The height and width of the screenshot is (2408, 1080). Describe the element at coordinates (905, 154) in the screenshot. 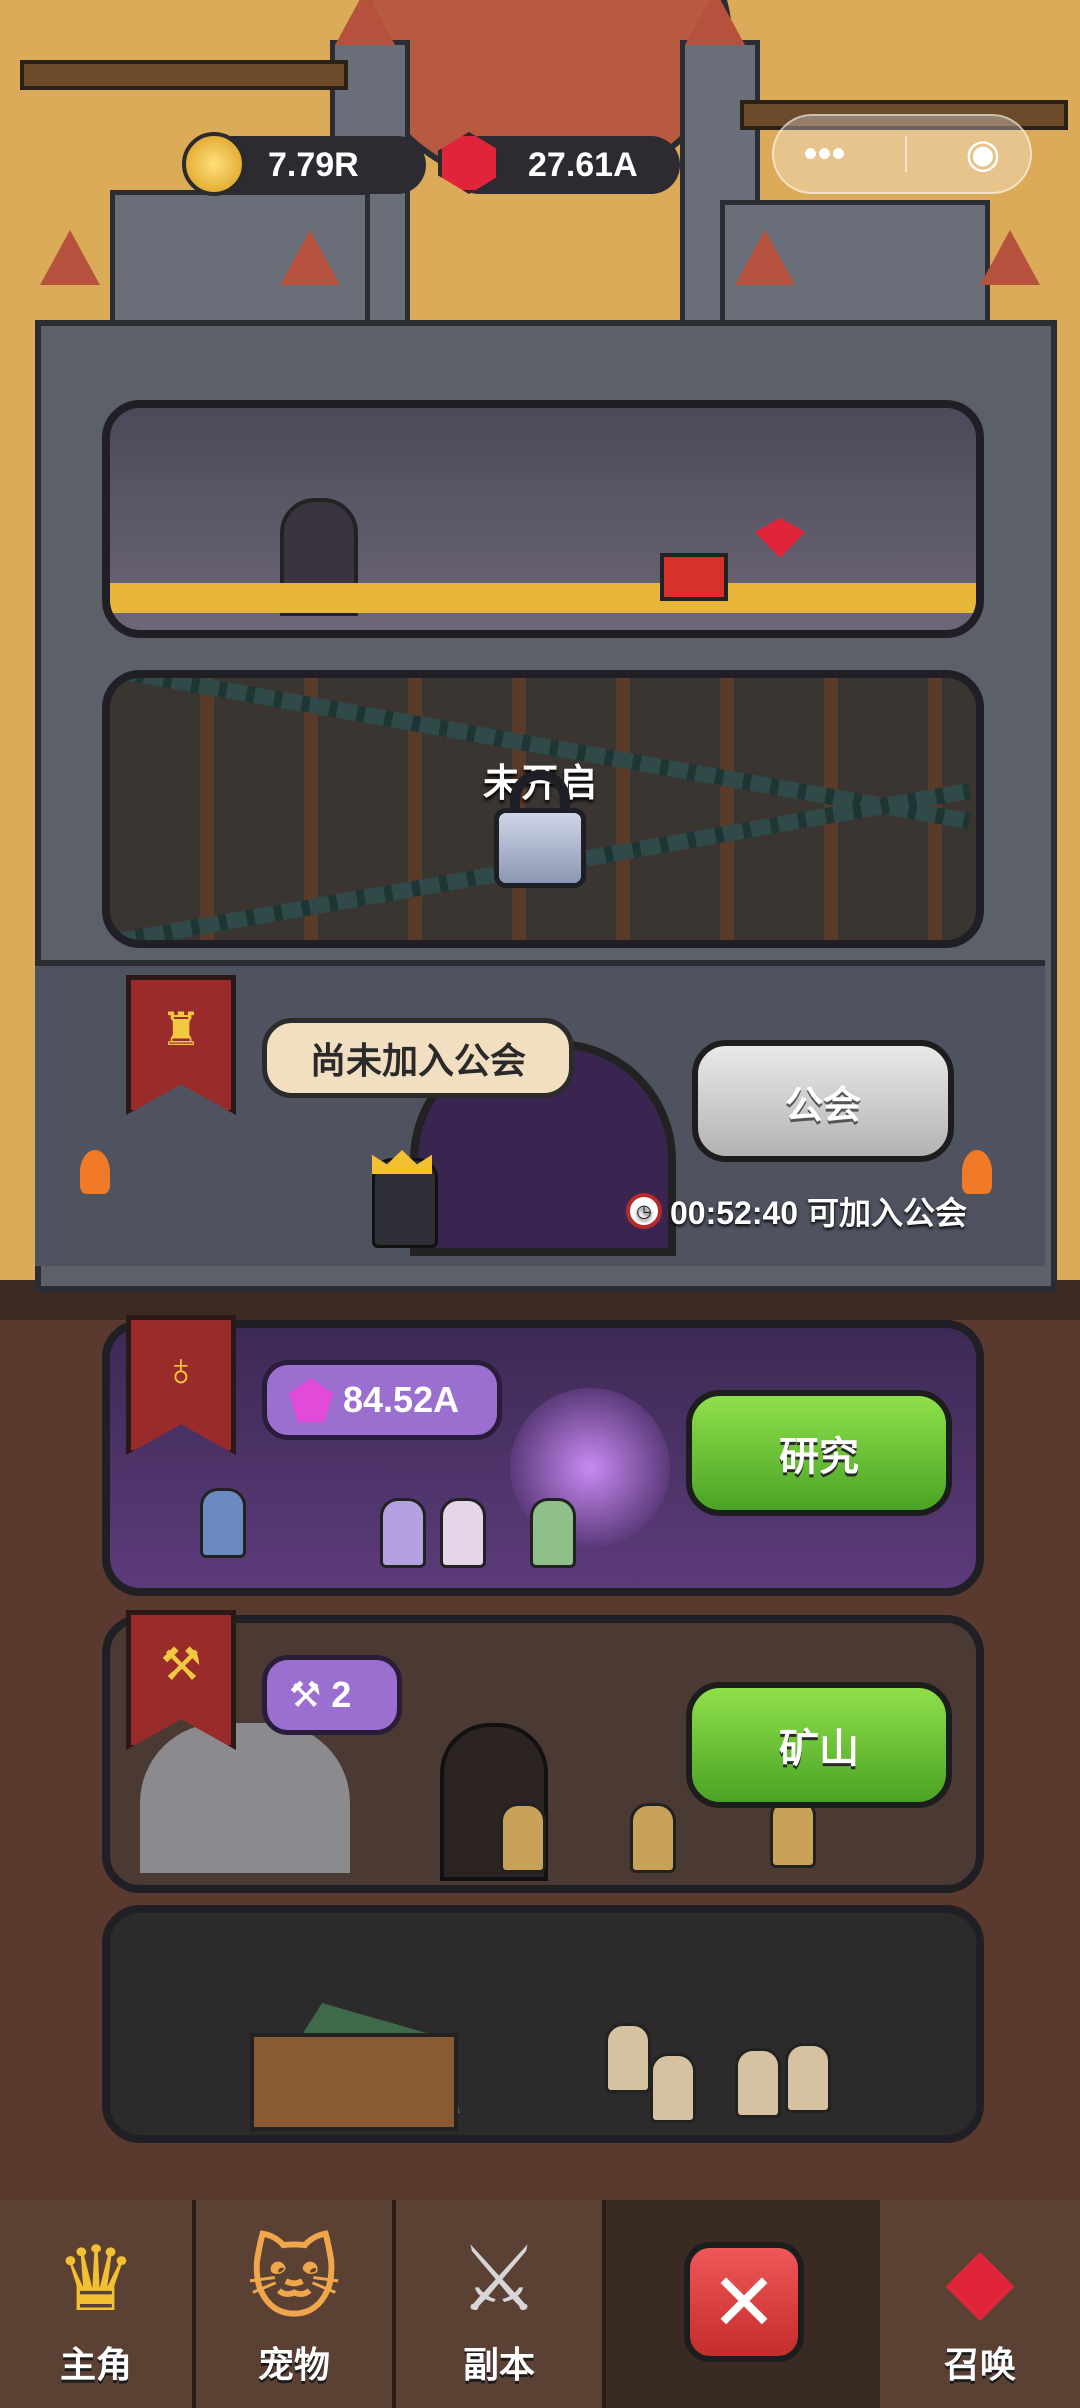

I see `capsule-divider` at that location.